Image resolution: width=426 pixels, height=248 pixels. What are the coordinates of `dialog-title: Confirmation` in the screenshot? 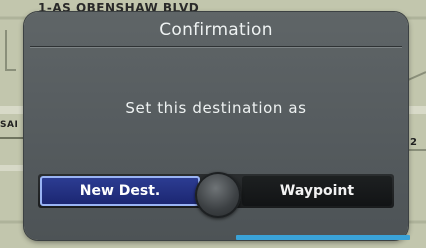 It's located at (216, 30).